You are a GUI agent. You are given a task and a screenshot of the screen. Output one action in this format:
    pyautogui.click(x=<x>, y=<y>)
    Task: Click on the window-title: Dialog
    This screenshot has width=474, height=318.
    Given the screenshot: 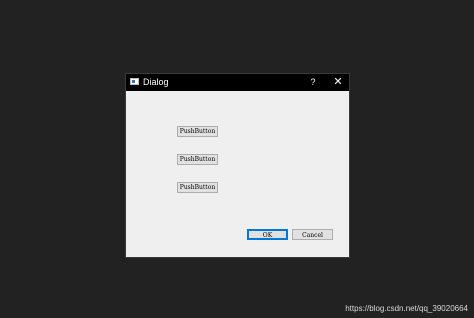 What is the action you would take?
    pyautogui.click(x=156, y=82)
    